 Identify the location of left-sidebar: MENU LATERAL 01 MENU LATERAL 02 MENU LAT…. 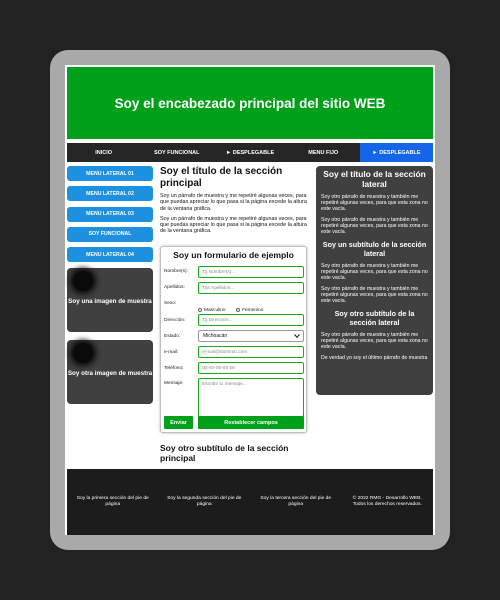
(110, 289).